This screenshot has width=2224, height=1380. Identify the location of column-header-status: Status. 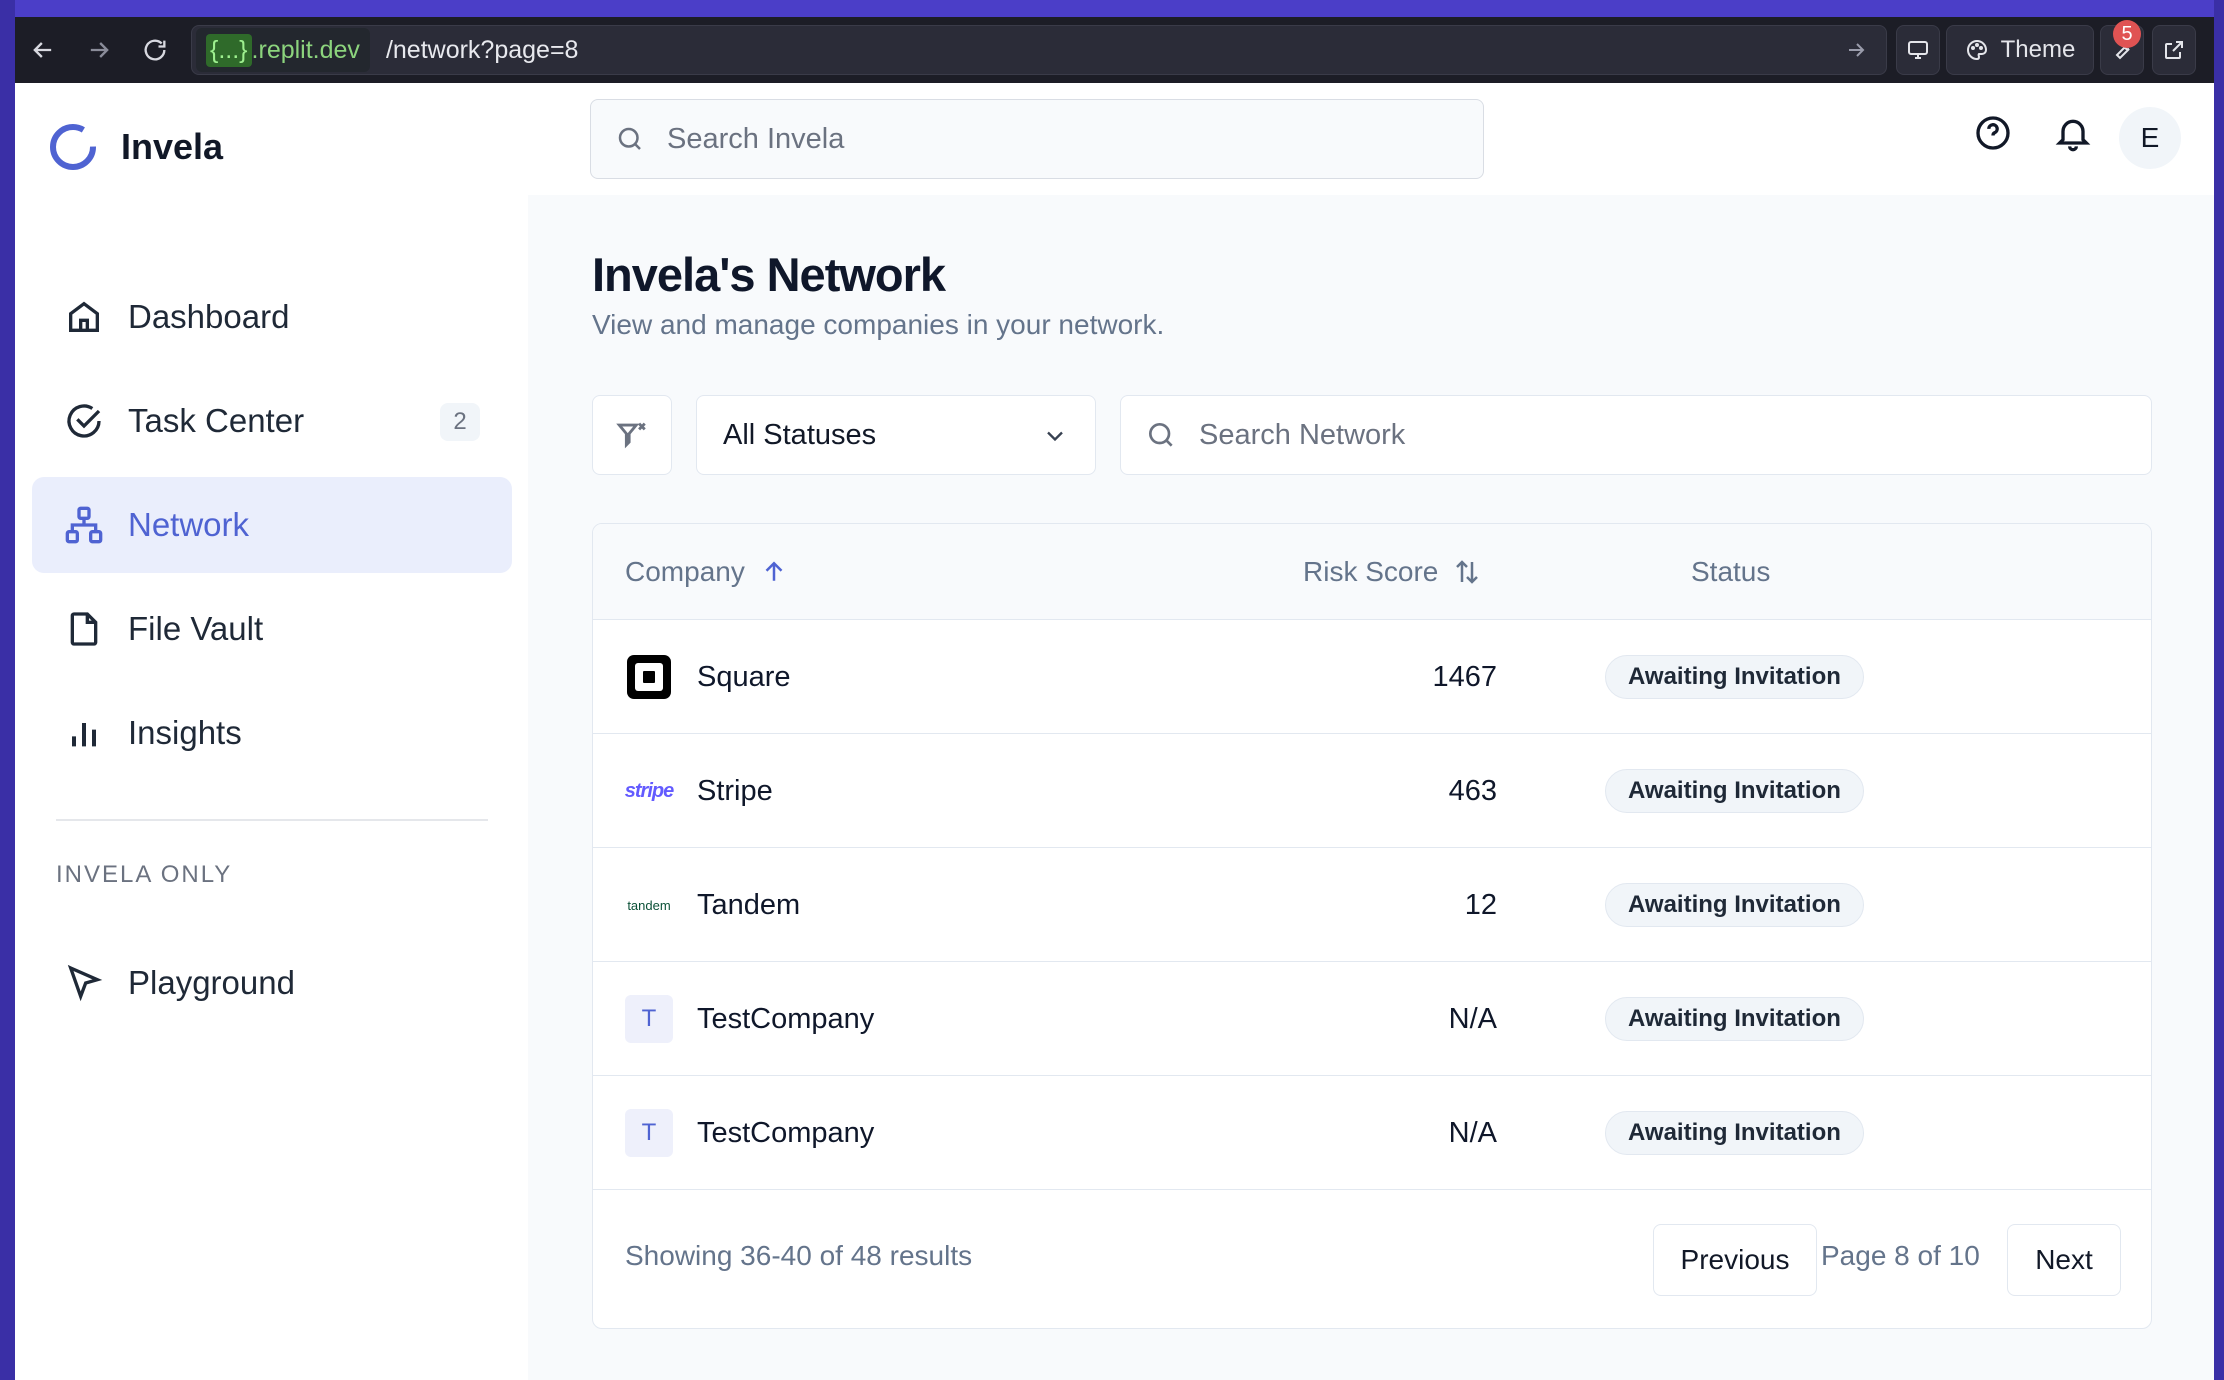
(1730, 572).